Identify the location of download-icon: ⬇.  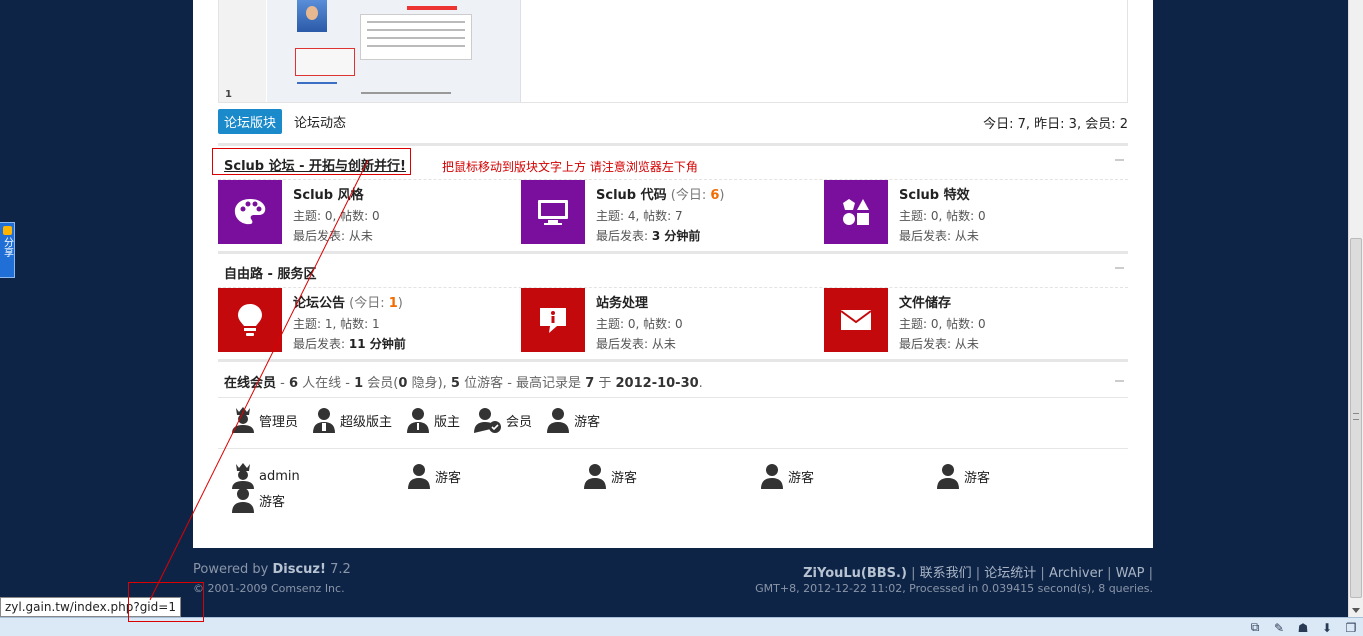
(1327, 628).